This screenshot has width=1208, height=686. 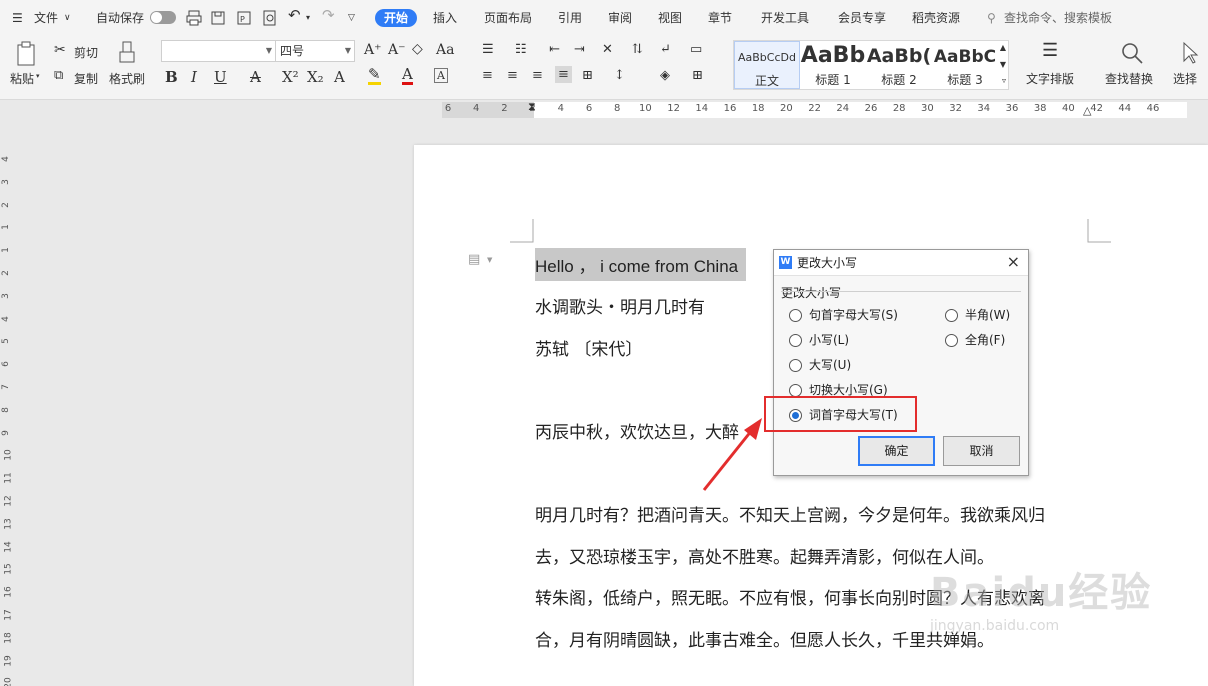 What do you see at coordinates (417, 49) in the screenshot?
I see `clear-format-icon: ◇` at bounding box center [417, 49].